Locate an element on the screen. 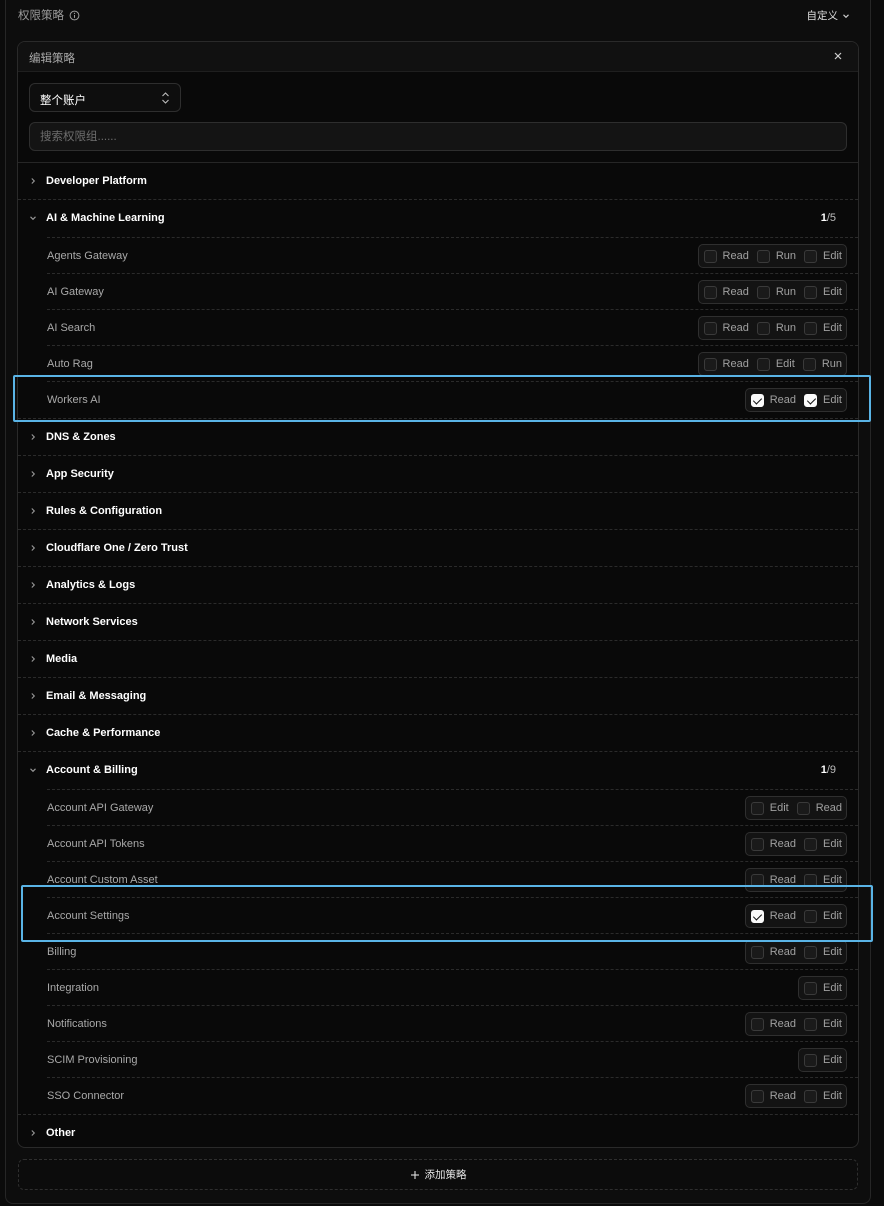 The image size is (884, 1206). policy-title-text: 权限策略 is located at coordinates (41, 16).